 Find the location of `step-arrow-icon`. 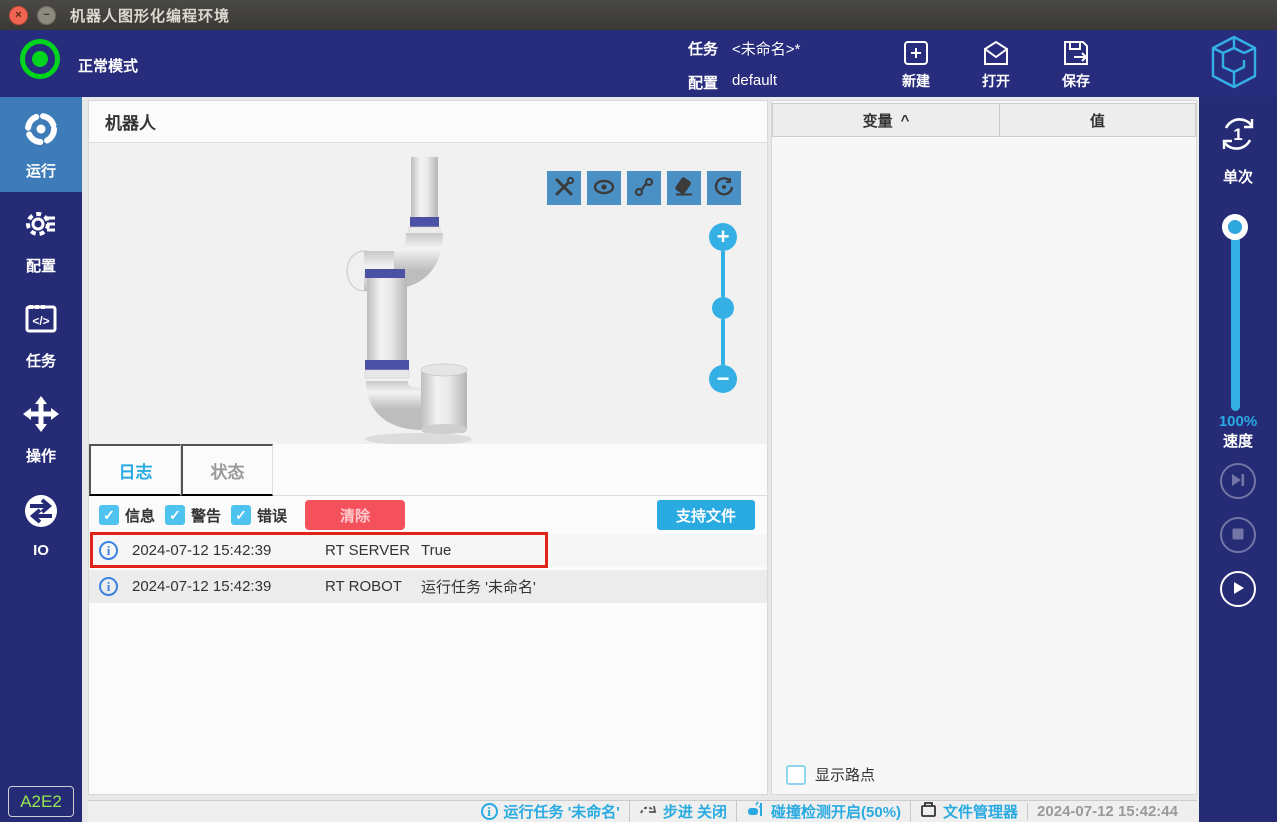

step-arrow-icon is located at coordinates (648, 812).